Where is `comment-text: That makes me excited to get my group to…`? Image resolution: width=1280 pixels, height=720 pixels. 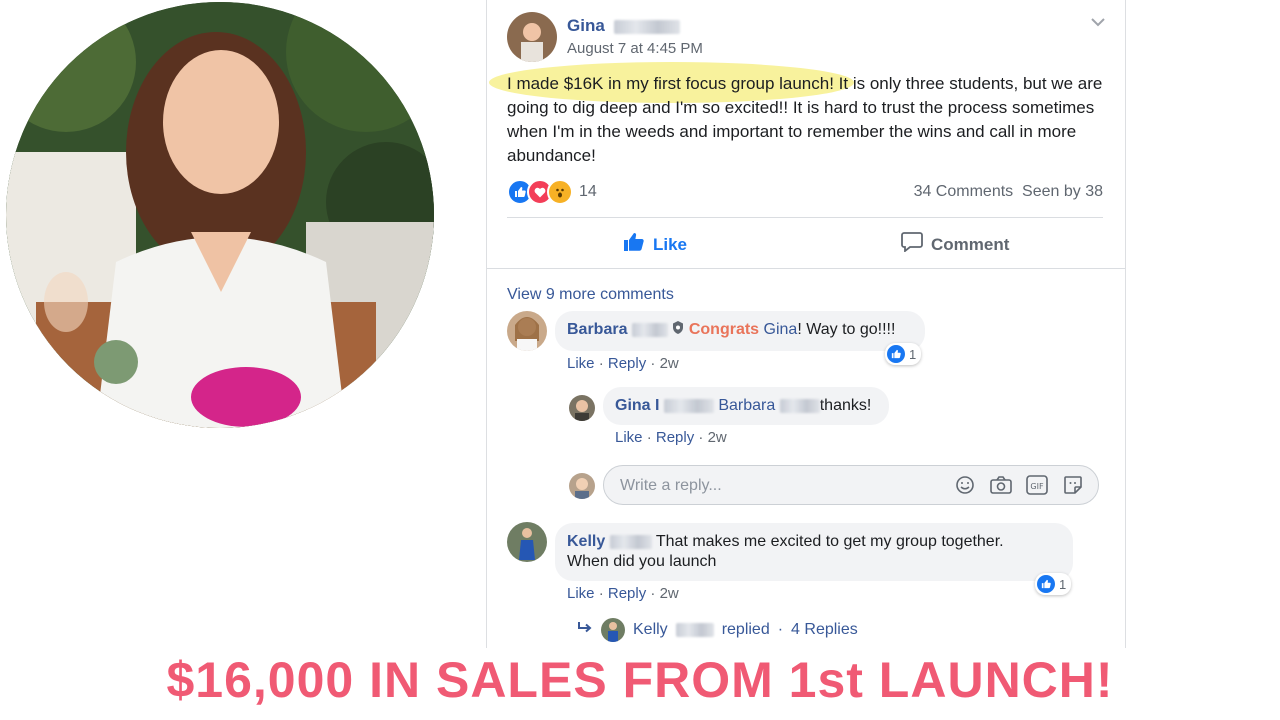
comment-text: That makes me excited to get my group to… is located at coordinates (829, 541).